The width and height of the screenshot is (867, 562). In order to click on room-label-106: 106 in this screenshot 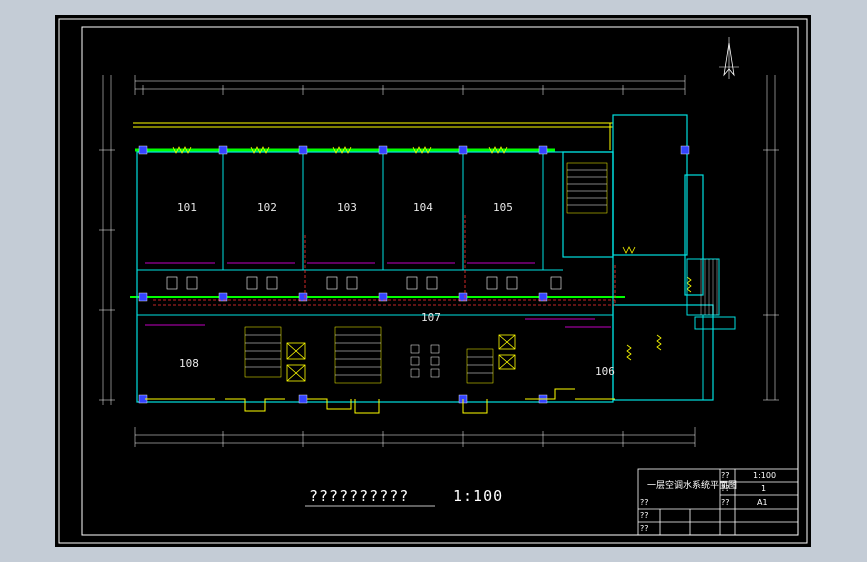, I will do `click(605, 371)`.